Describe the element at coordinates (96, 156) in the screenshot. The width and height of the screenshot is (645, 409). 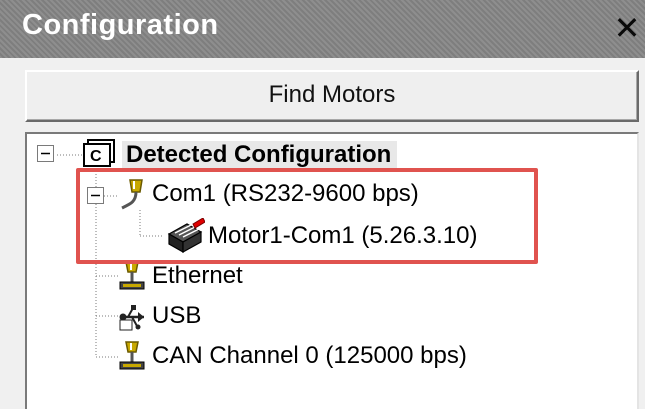
I see `svg-text: C` at that location.